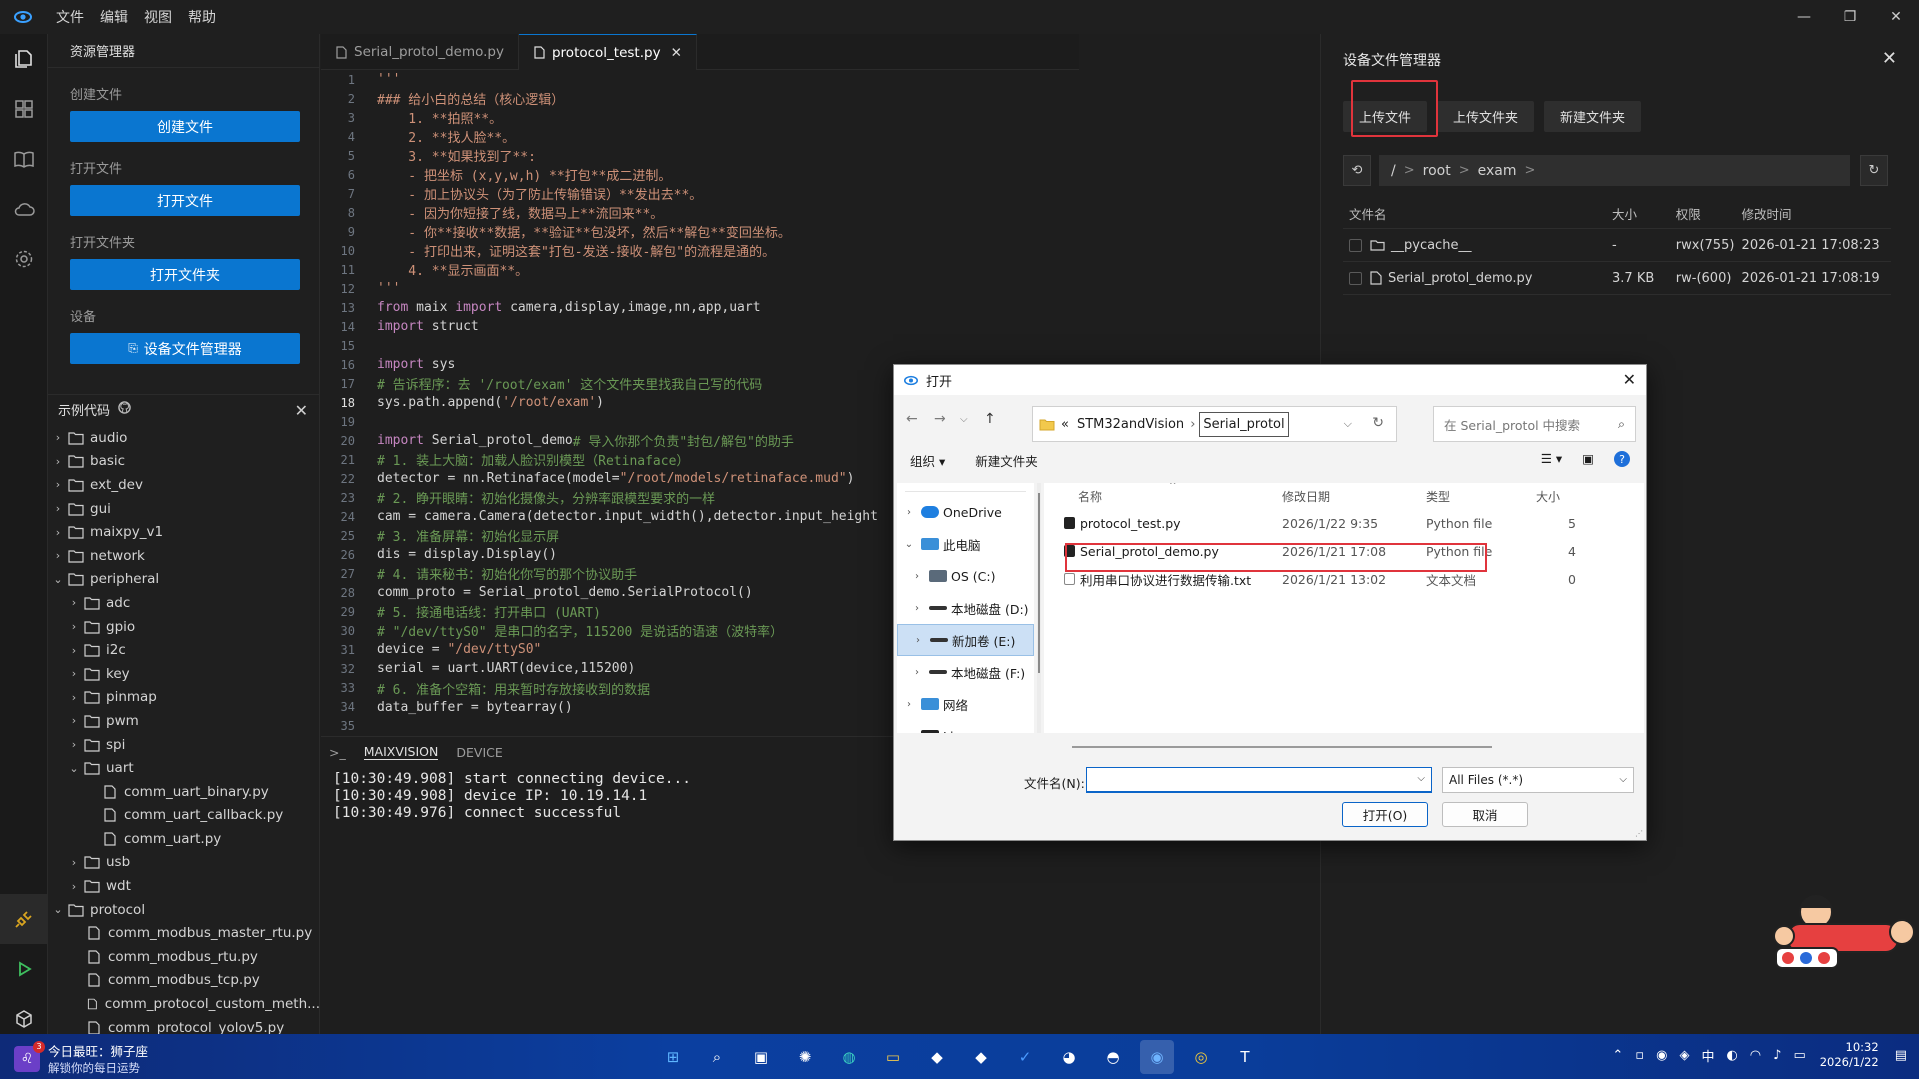  What do you see at coordinates (965, 726) in the screenshot?
I see `nav-tree-item: › Linux` at bounding box center [965, 726].